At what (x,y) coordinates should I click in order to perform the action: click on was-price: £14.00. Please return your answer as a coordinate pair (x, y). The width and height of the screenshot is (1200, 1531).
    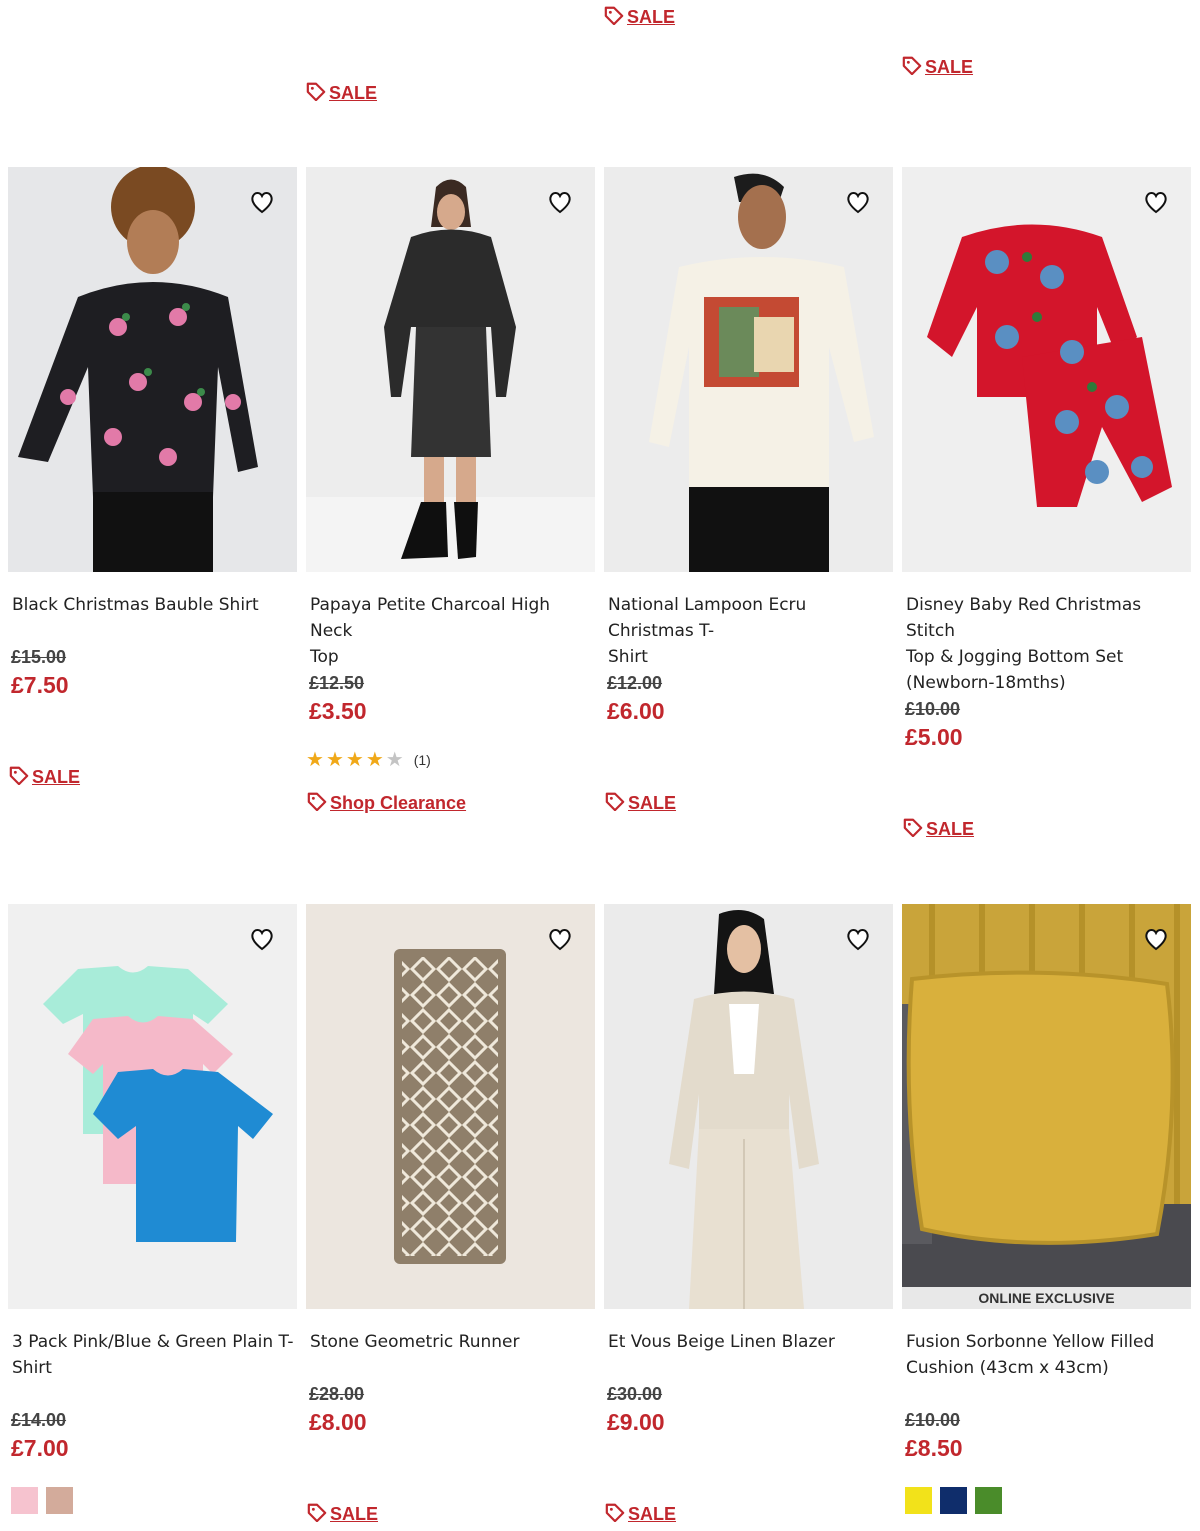
    Looking at the image, I should click on (39, 1420).